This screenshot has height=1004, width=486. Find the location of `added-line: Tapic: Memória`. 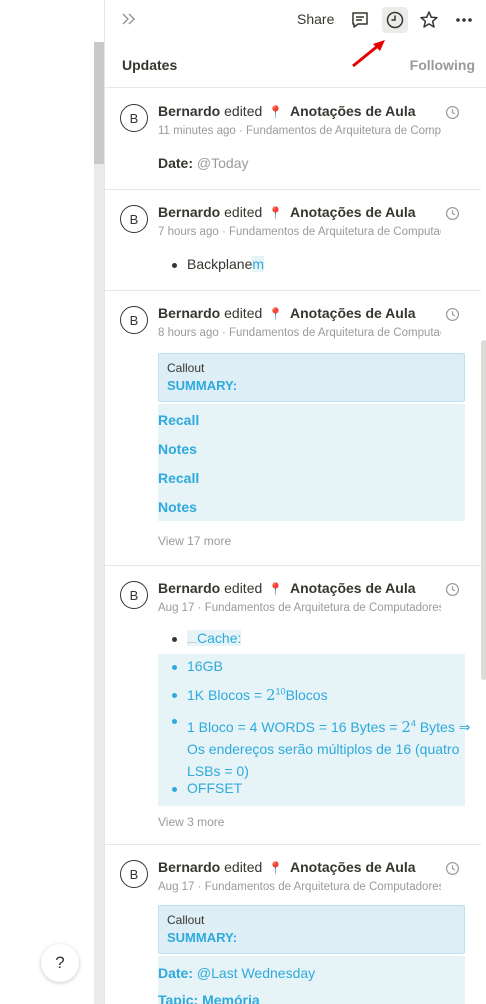

added-line: Tapic: Memória is located at coordinates (209, 998).